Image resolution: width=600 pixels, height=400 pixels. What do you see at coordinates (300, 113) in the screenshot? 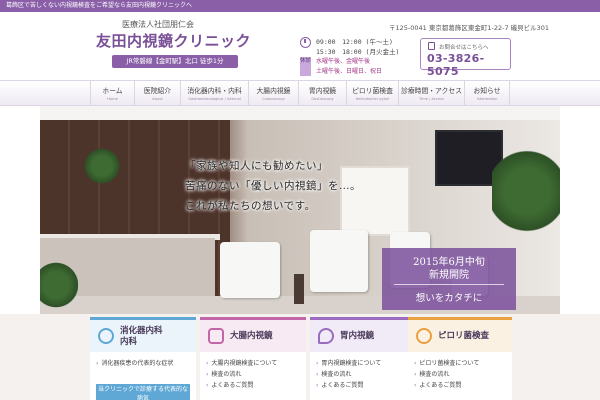
I see `hero-ceiling` at bounding box center [300, 113].